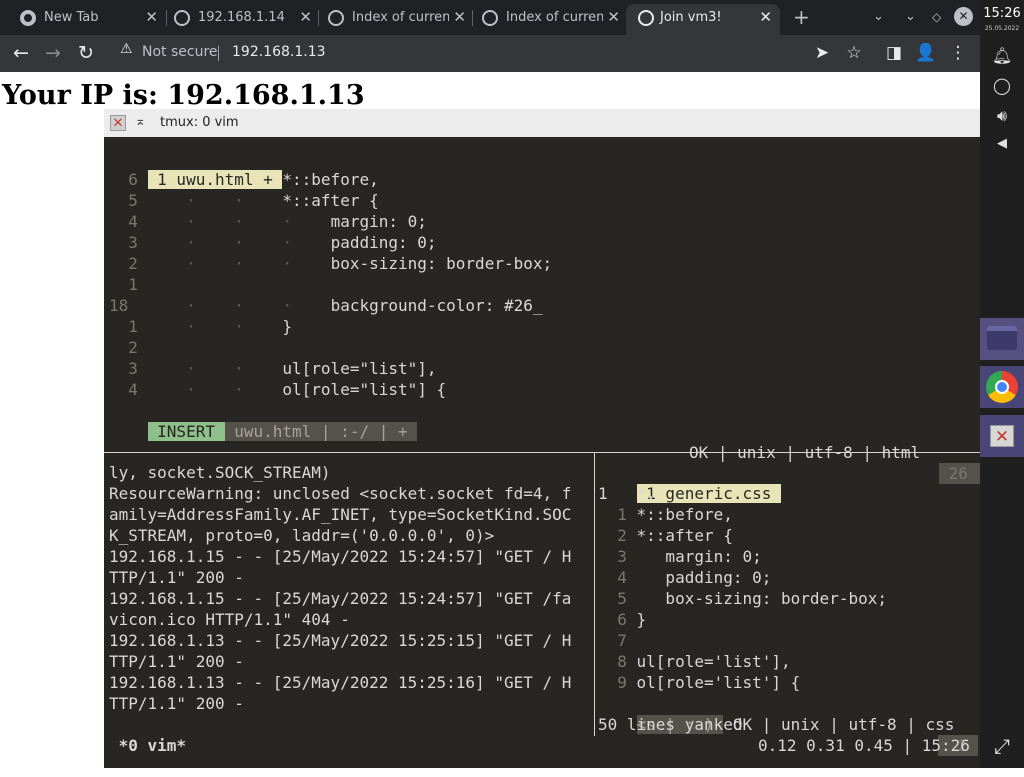 This screenshot has height=777, width=1024. I want to click on code-line: 3 margin: 0;, so click(680, 556).